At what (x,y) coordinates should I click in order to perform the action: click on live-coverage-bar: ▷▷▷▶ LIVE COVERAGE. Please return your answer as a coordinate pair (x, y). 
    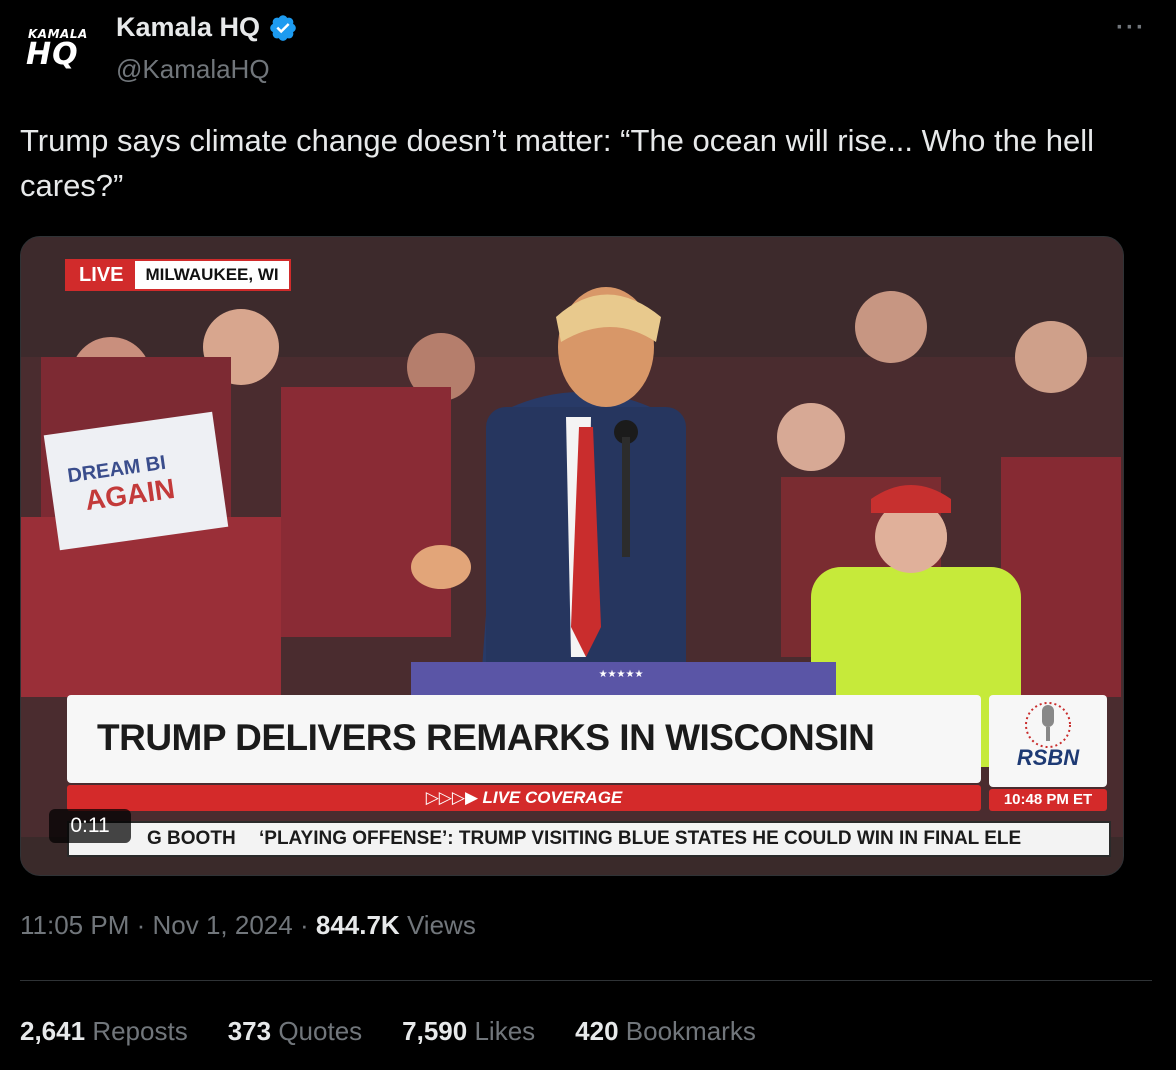
    Looking at the image, I should click on (524, 798).